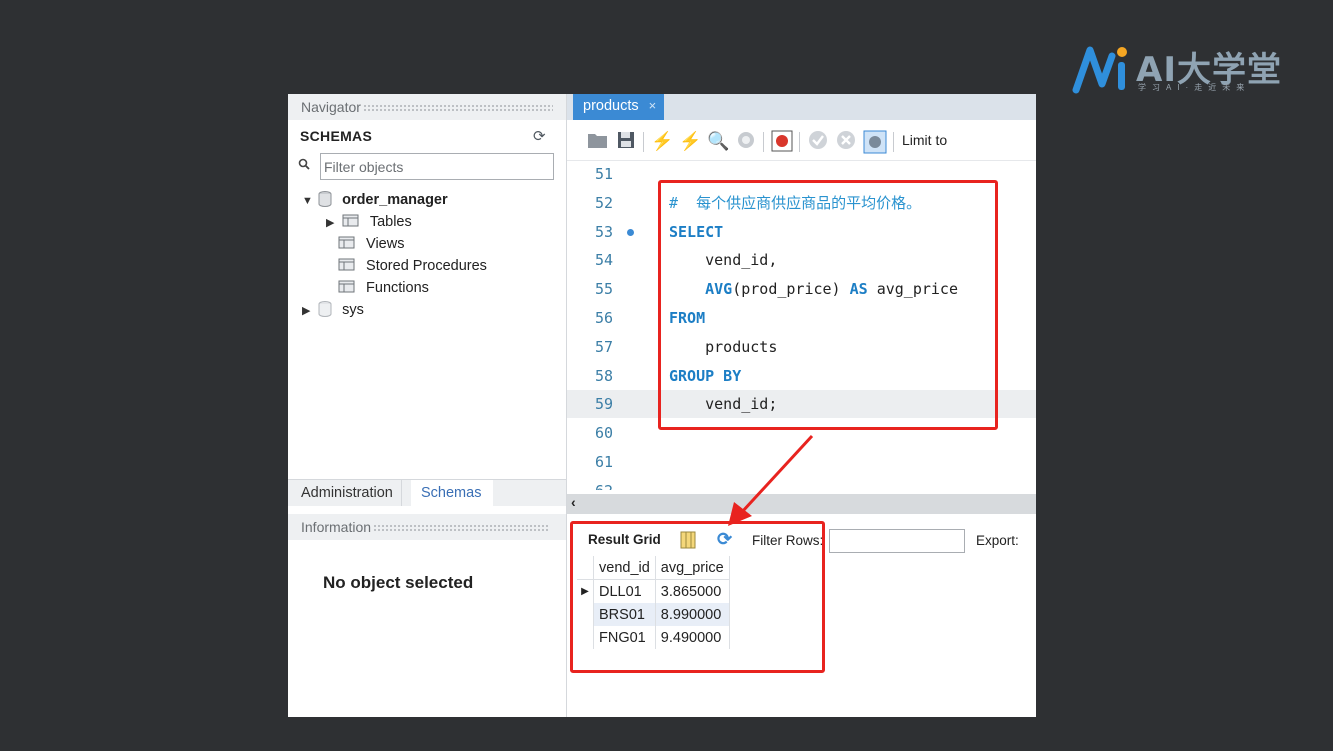  I want to click on tree-item-tables: ▶ Tables, so click(369, 222).